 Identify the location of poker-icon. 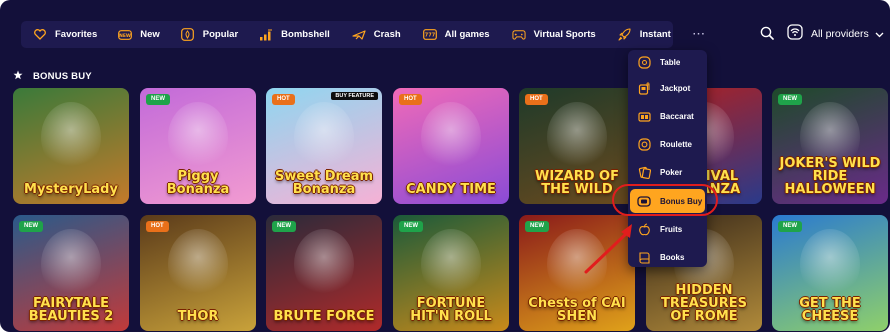
(644, 172).